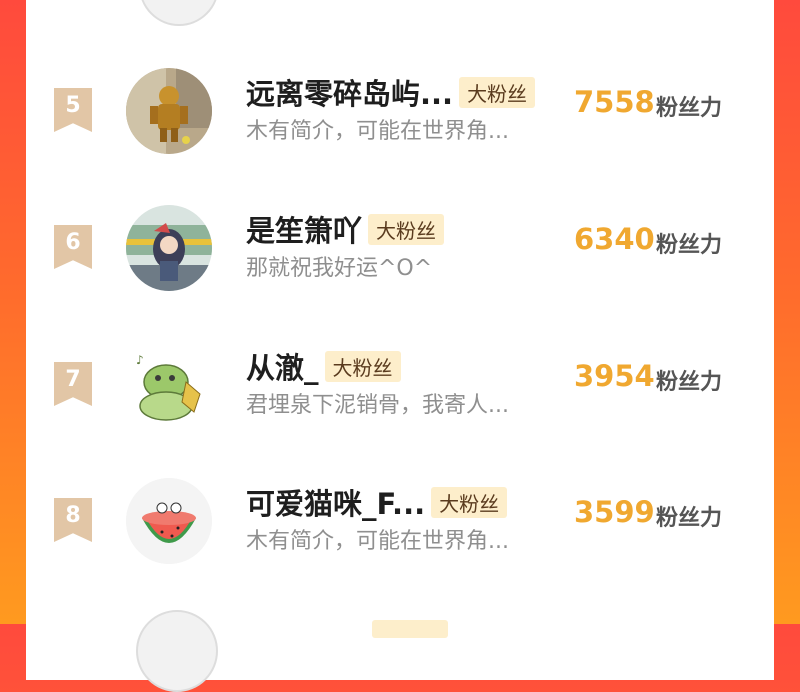 This screenshot has width=800, height=692. What do you see at coordinates (73, 520) in the screenshot?
I see `rank-badge: 8` at bounding box center [73, 520].